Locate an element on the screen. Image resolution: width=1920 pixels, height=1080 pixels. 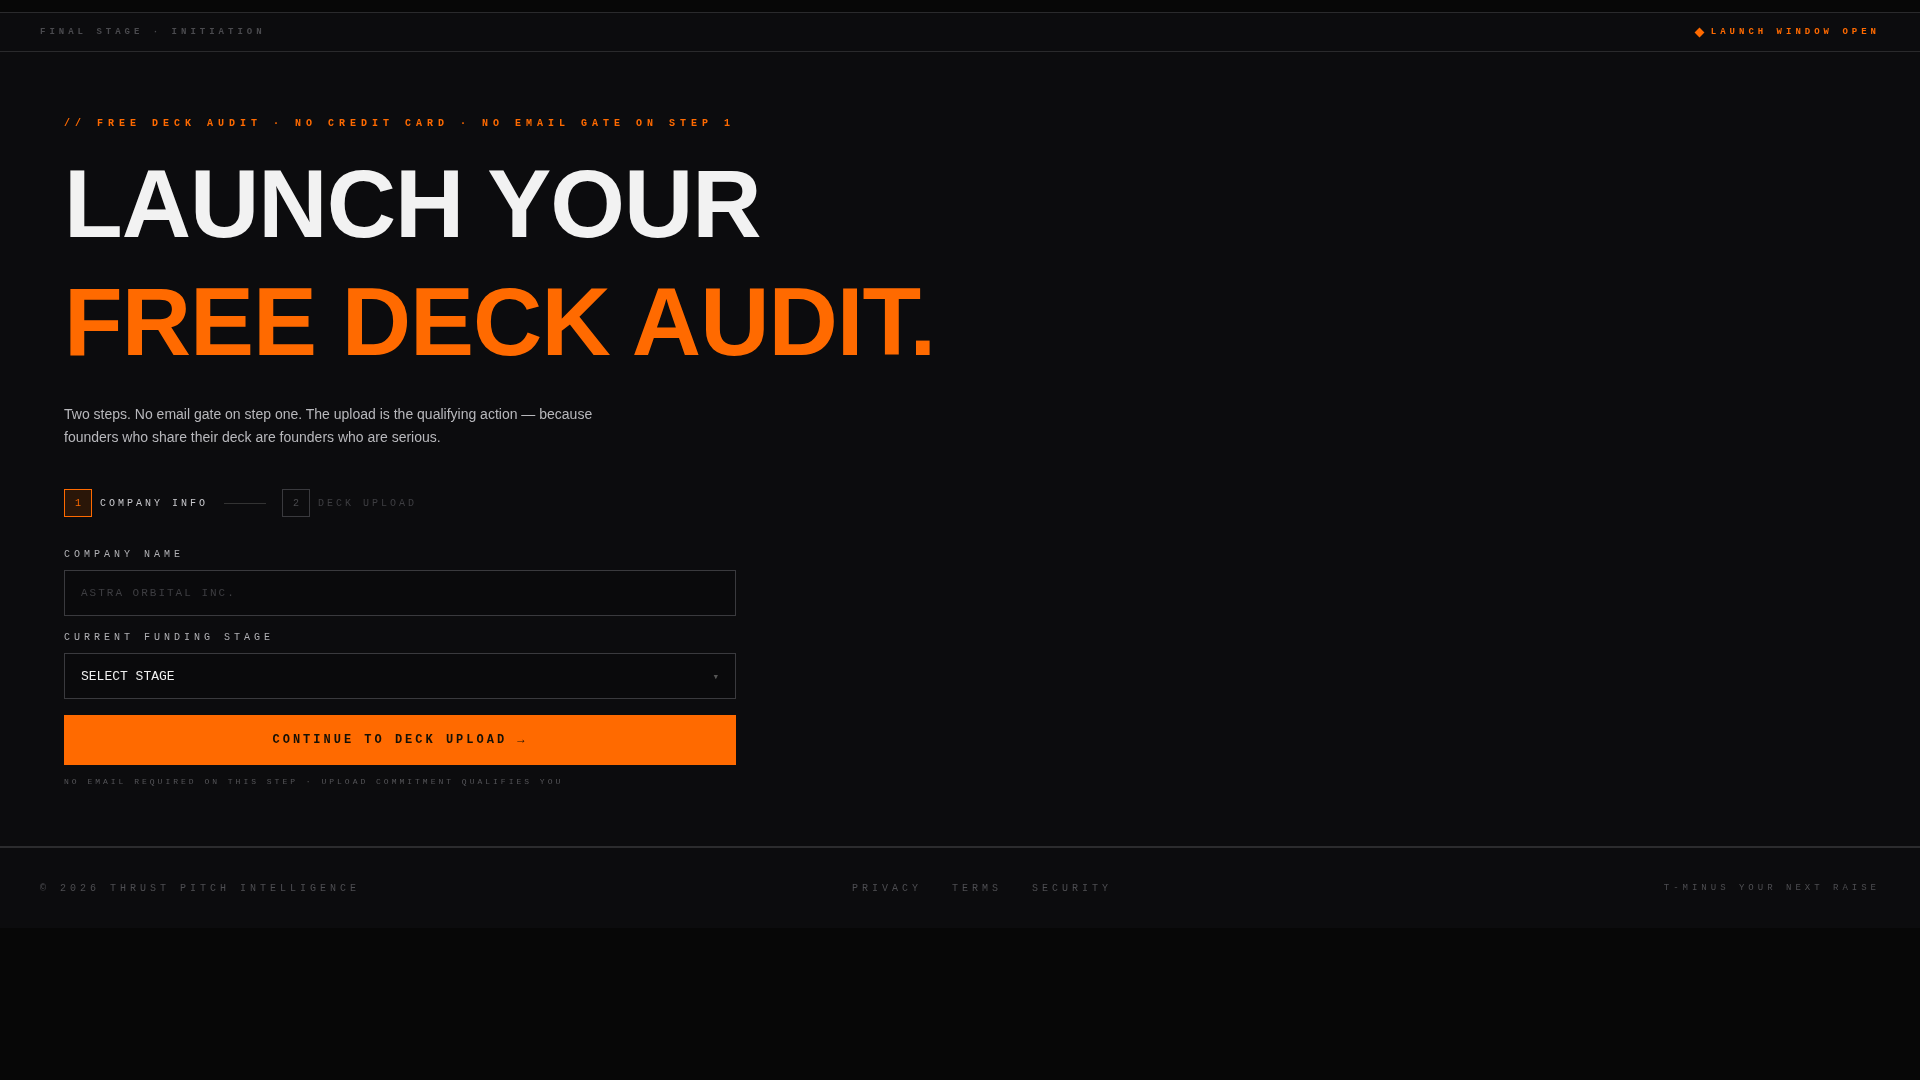
field-label: COMPANY NAME is located at coordinates (124, 554).